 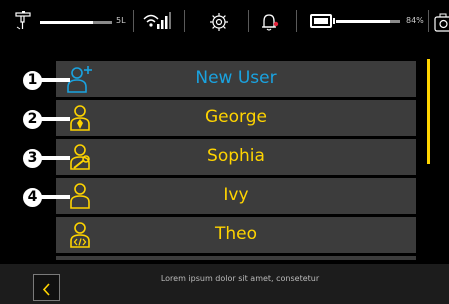 What do you see at coordinates (441, 23) in the screenshot?
I see `screenshot-camera-icon` at bounding box center [441, 23].